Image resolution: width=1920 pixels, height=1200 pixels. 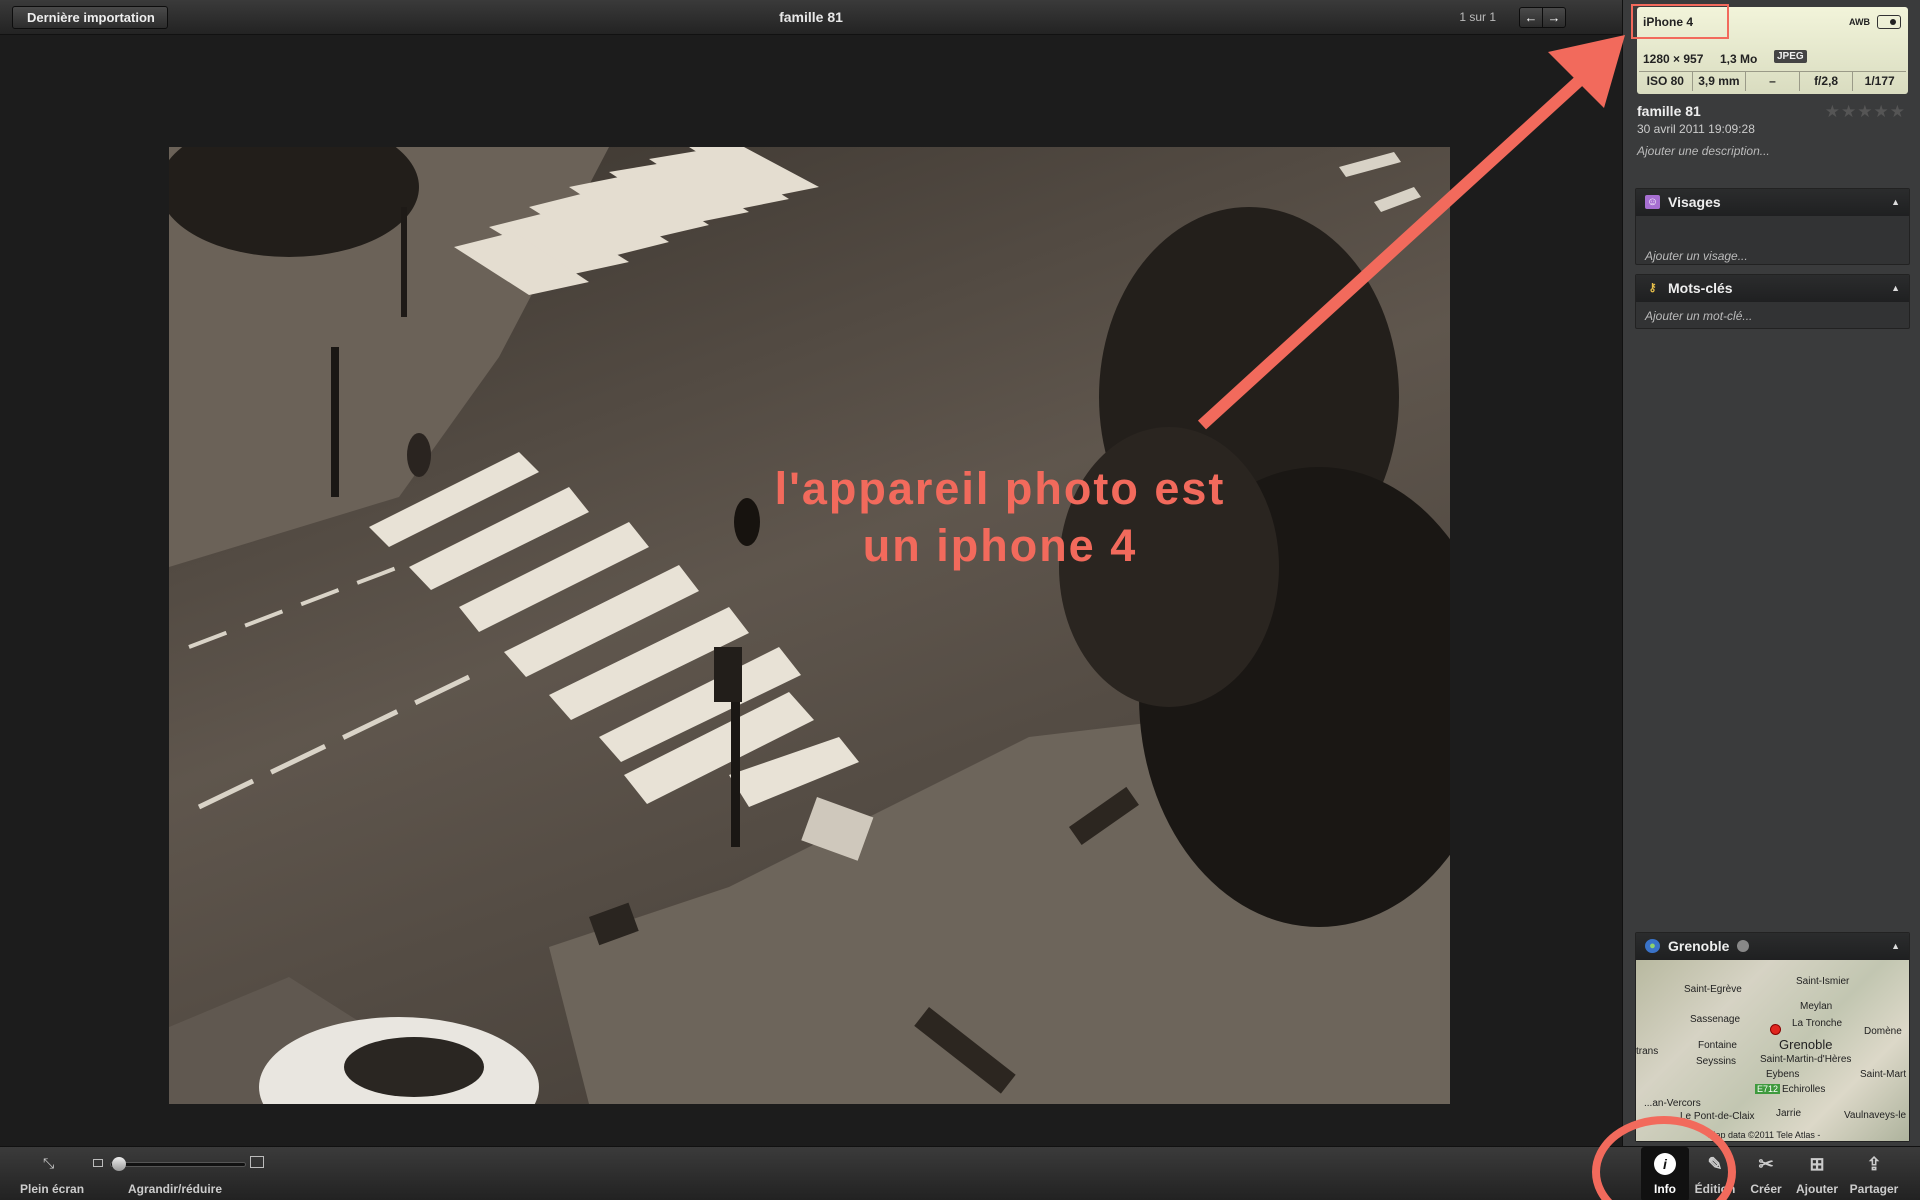 What do you see at coordinates (1665, 1164) in the screenshot?
I see `info-icon: i` at bounding box center [1665, 1164].